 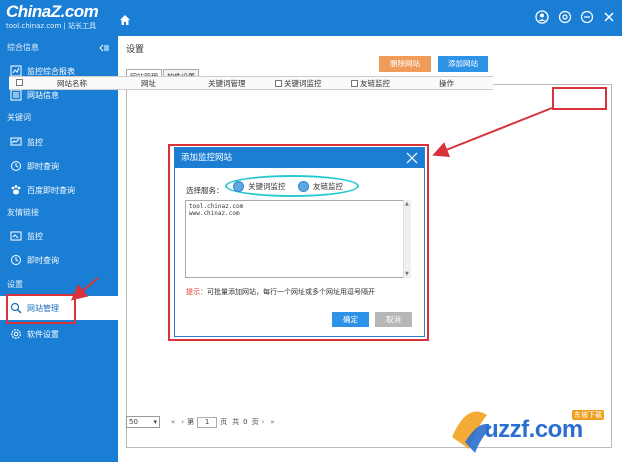 What do you see at coordinates (191, 422) in the screenshot?
I see `page-prefix: 第` at bounding box center [191, 422].